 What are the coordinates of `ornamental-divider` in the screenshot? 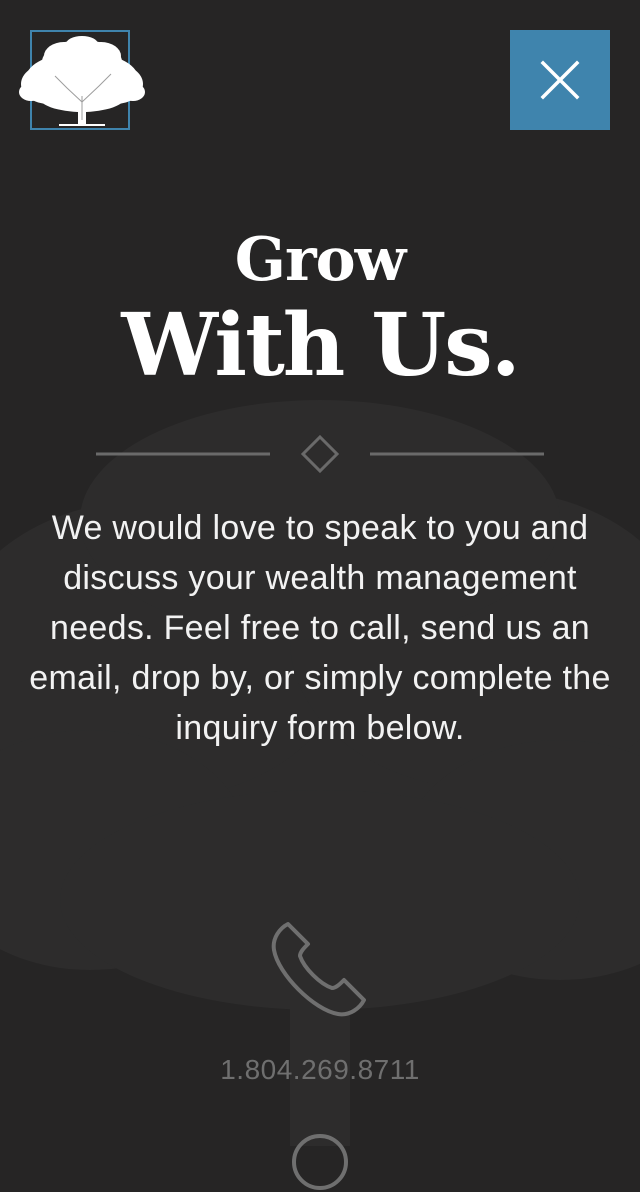 It's located at (320, 454).